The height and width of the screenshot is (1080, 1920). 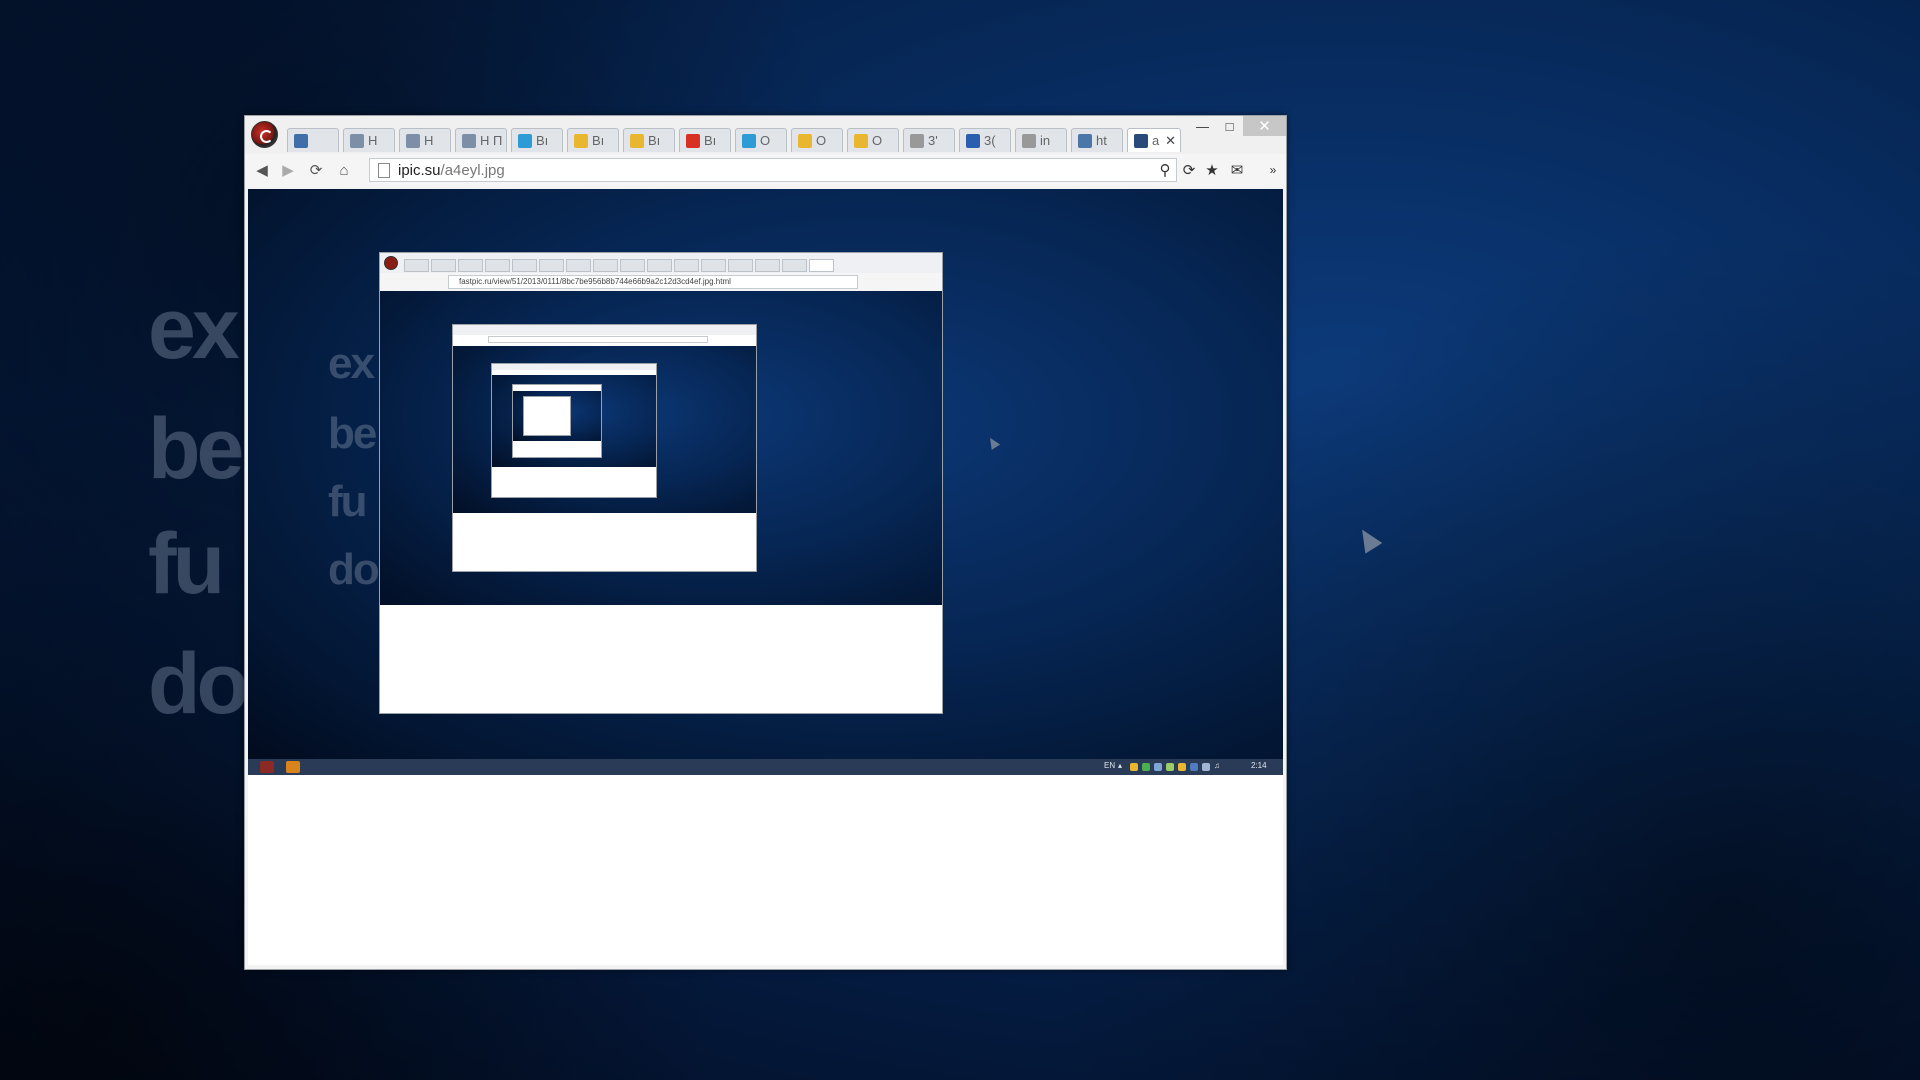 I want to click on reload-button: ⟳, so click(x=316, y=170).